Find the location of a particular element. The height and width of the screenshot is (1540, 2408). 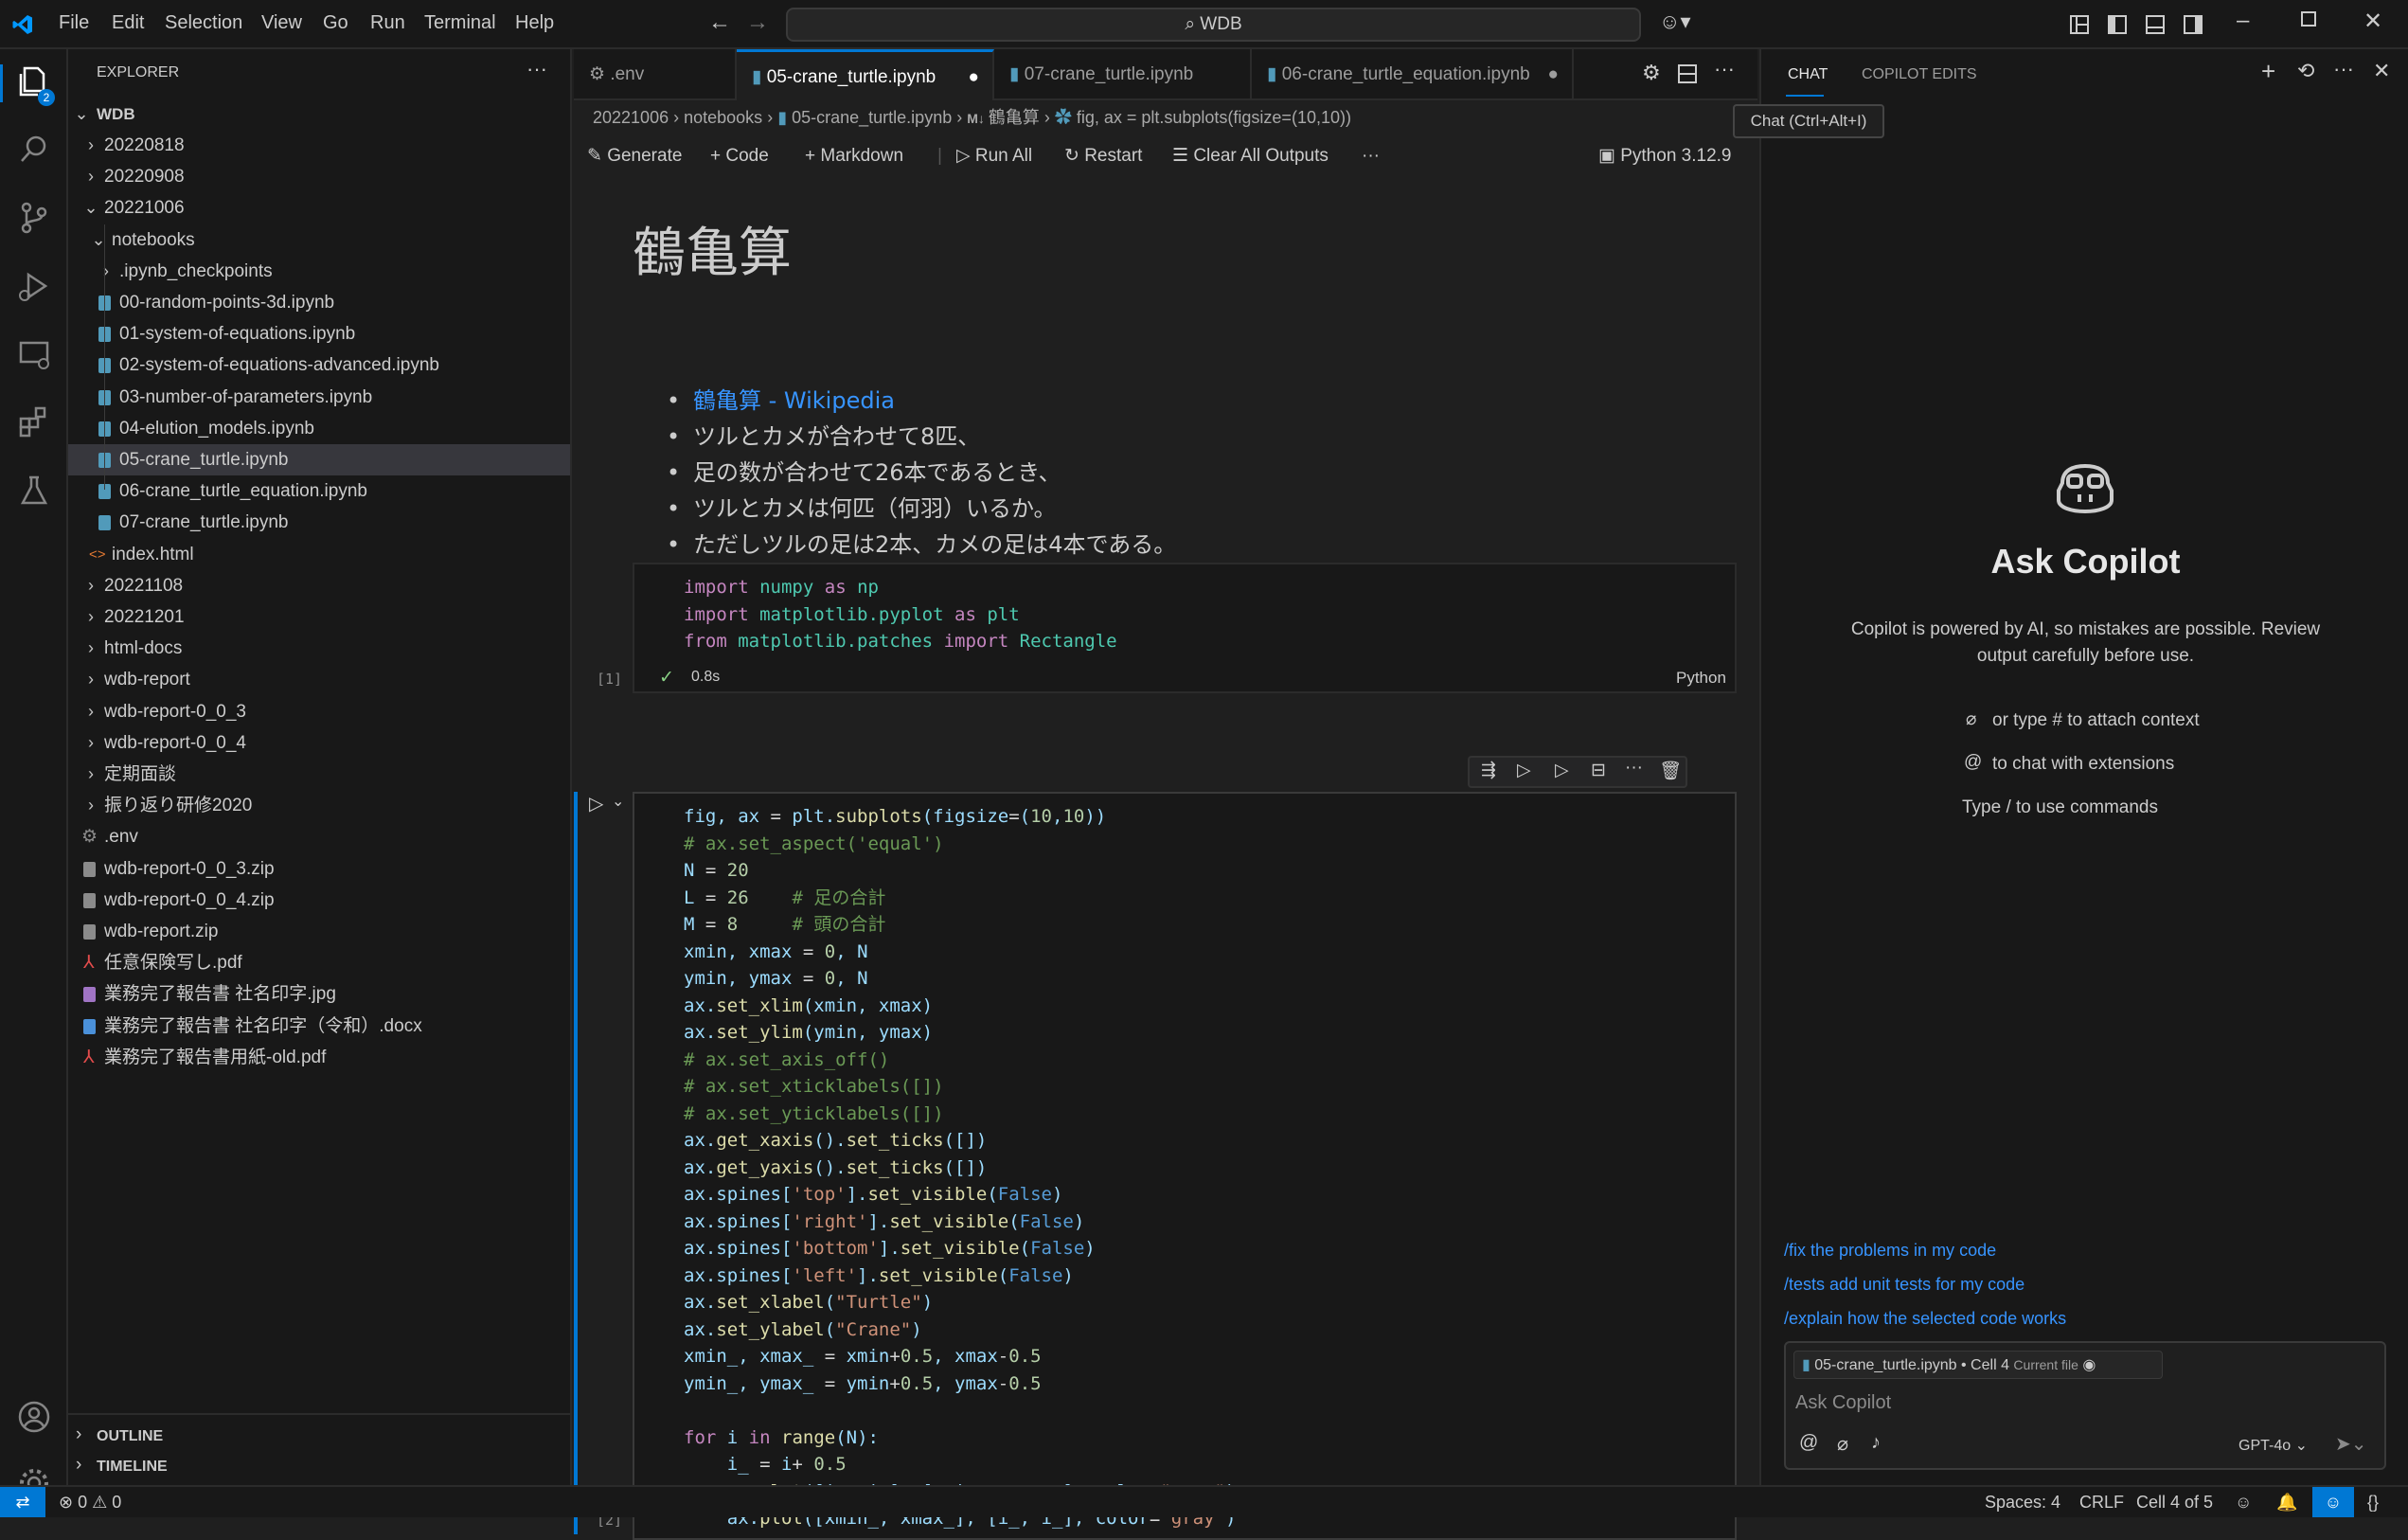

at-mention-icon: @ is located at coordinates (1808, 1443).